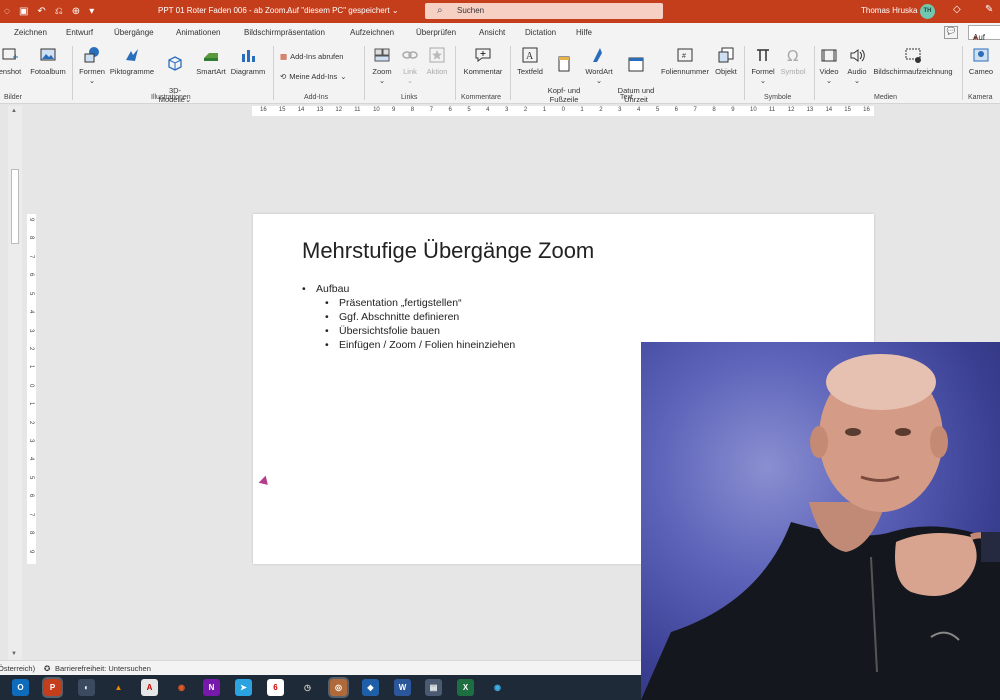 The image size is (1000, 700). What do you see at coordinates (437, 61) in the screenshot?
I see `aktion-button: Aktion` at bounding box center [437, 61].